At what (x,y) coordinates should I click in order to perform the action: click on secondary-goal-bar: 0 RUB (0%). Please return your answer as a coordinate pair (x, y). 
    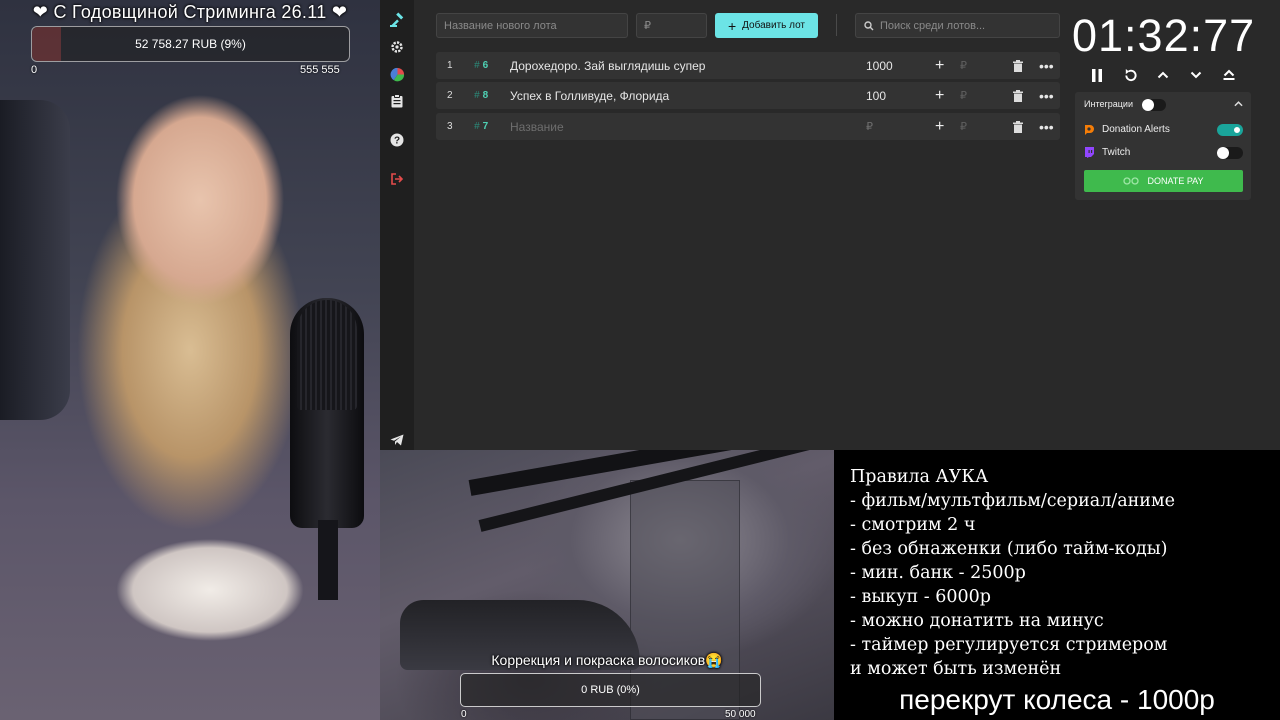
    Looking at the image, I should click on (610, 690).